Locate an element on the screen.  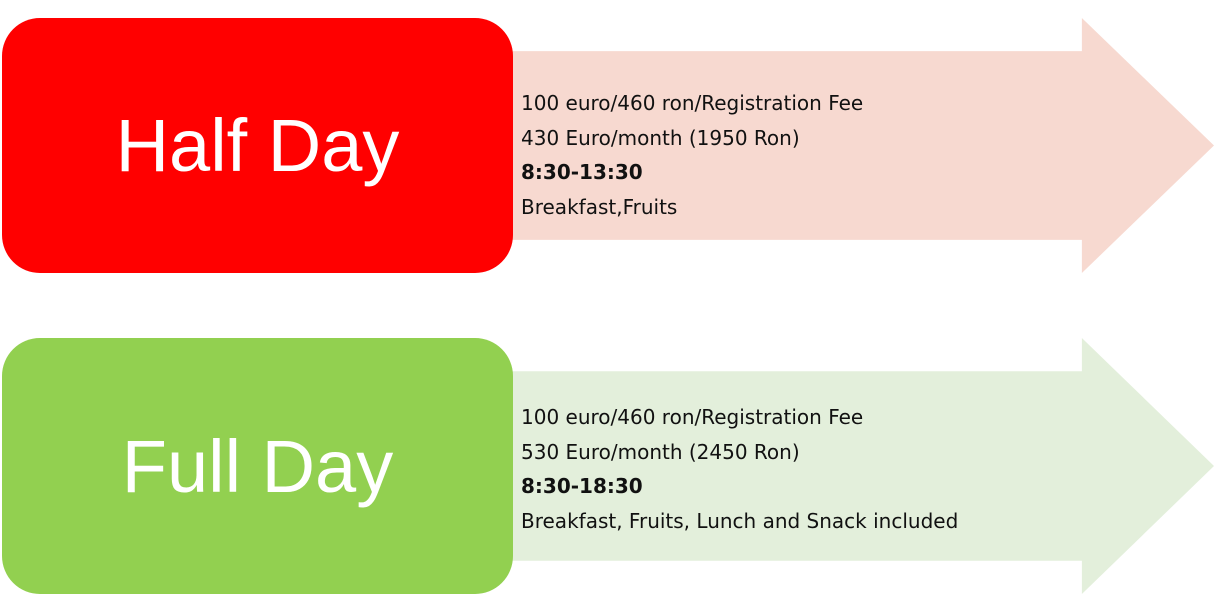
full-day-monthly-price: 530 Euro/month (2450 Ron) is located at coordinates (660, 451).